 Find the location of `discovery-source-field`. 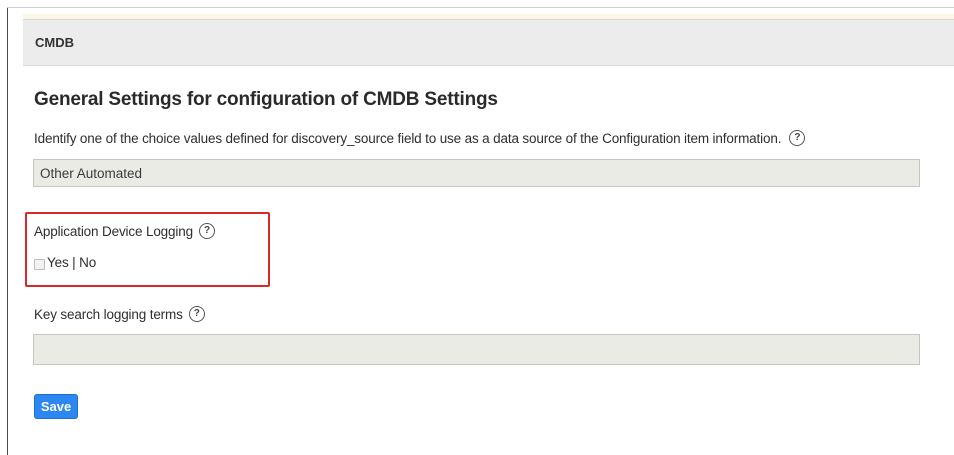

discovery-source-field is located at coordinates (476, 173).